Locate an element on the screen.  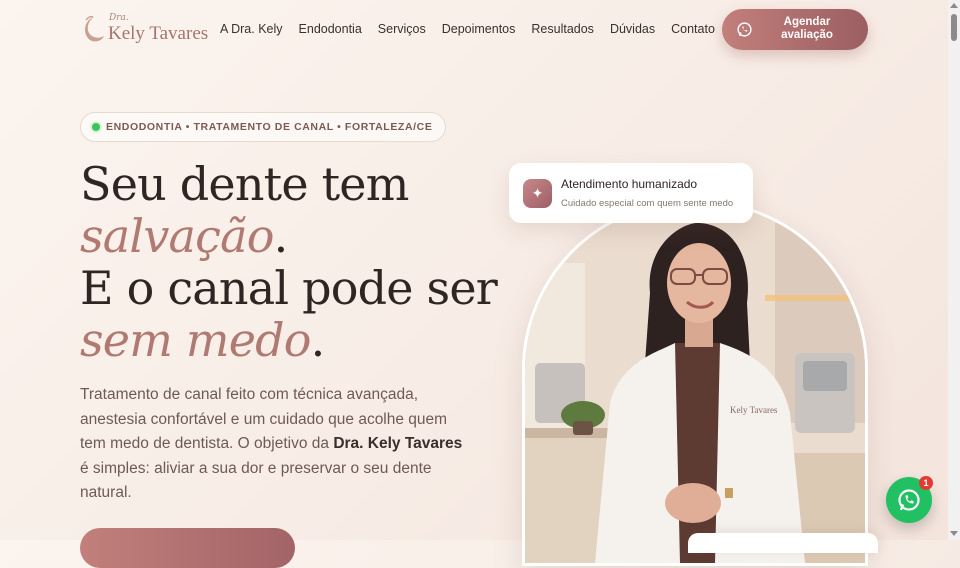
logo: Dra. Kely Tavares is located at coordinates (144, 29).